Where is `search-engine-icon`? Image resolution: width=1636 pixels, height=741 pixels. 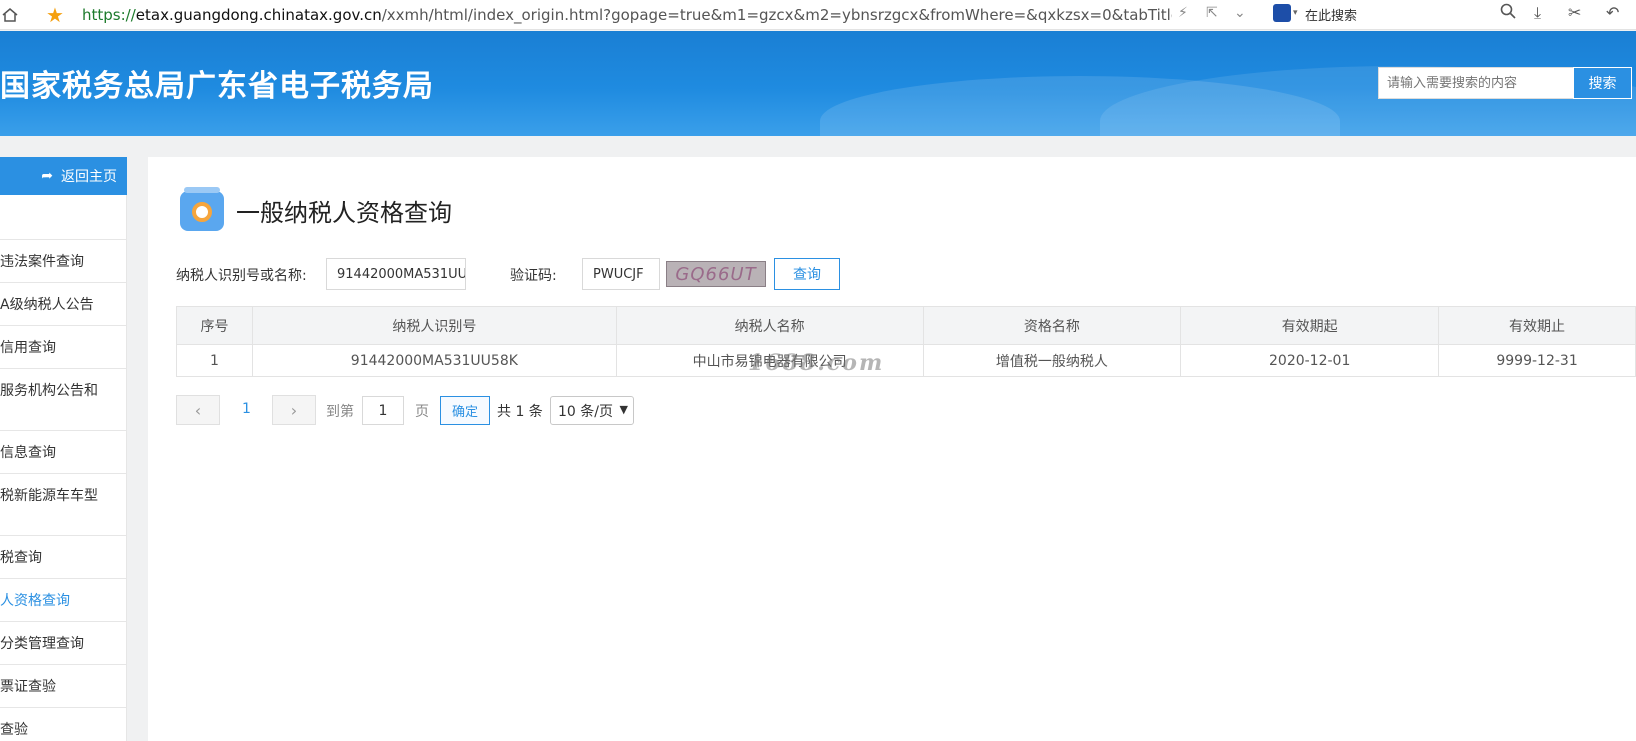
search-engine-icon is located at coordinates (1282, 13).